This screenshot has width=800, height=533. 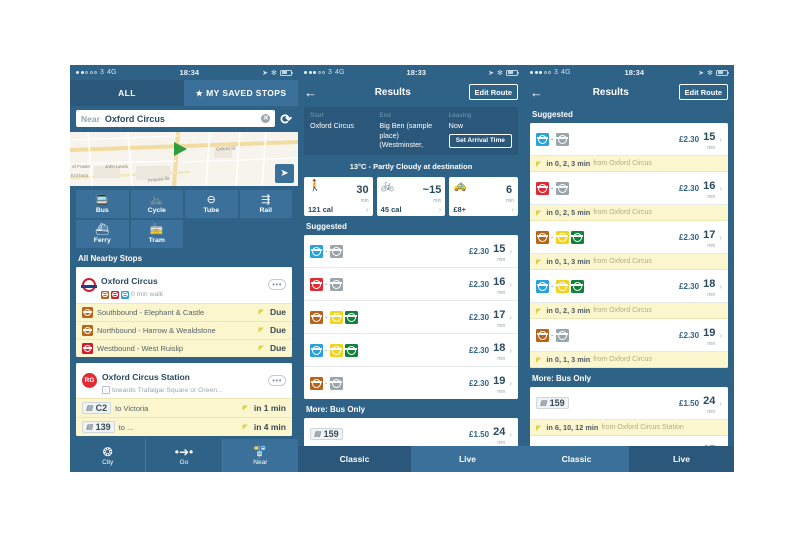 What do you see at coordinates (406, 135) in the screenshot?
I see `route-end-value: Big Ben (sample place) (Westminster,` at bounding box center [406, 135].